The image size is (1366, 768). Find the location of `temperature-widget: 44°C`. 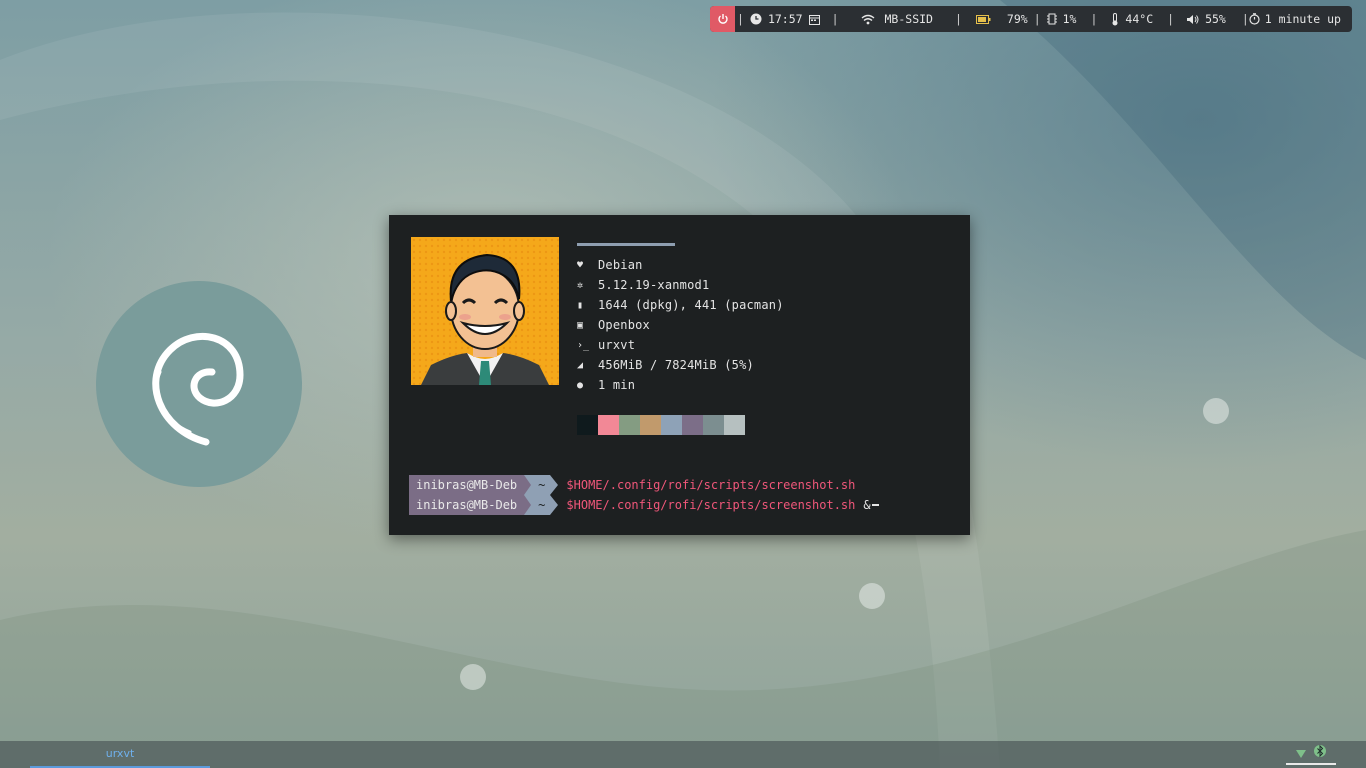

temperature-widget: 44°C is located at coordinates (1132, 19).